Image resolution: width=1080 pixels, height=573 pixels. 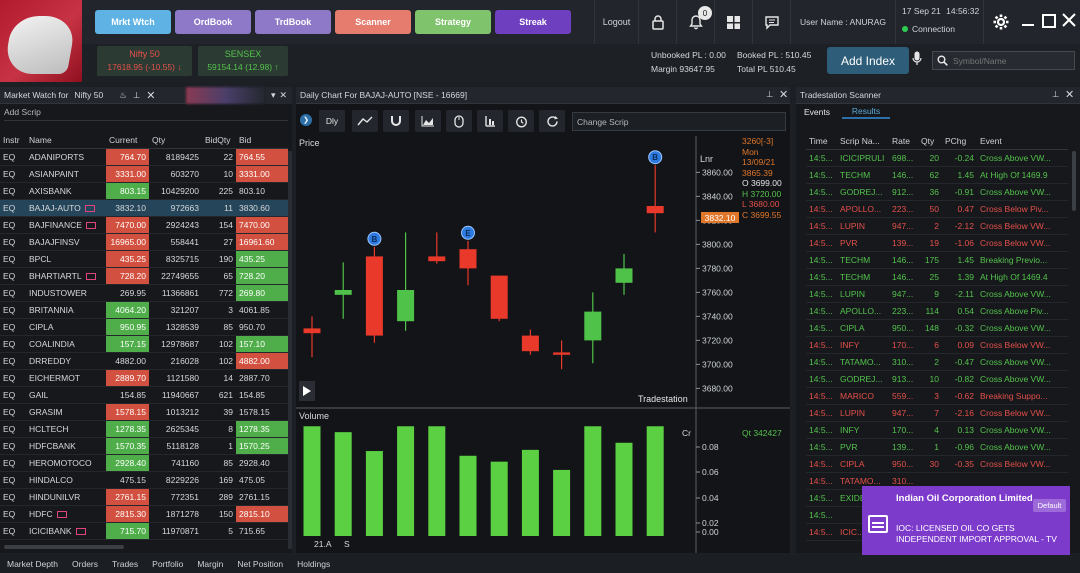 I want to click on column-header: Name, so click(x=66, y=141).